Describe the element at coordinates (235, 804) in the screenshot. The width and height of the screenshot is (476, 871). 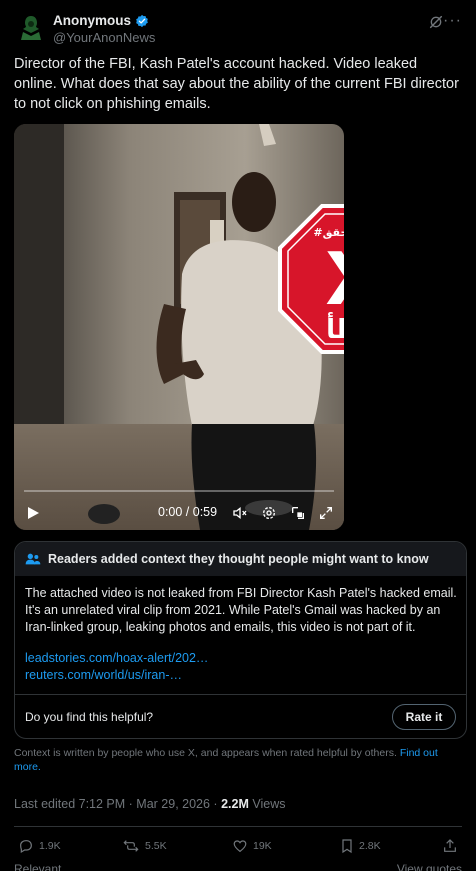
I see `views-count: 2.2M` at that location.